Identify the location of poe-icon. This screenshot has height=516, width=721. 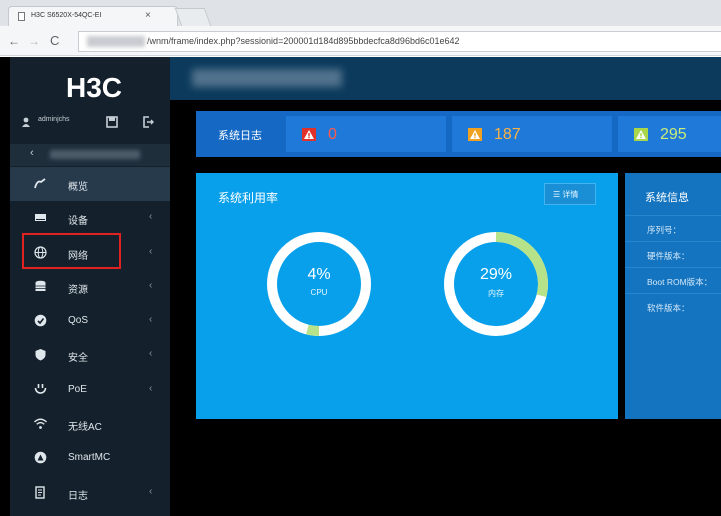
(40, 388).